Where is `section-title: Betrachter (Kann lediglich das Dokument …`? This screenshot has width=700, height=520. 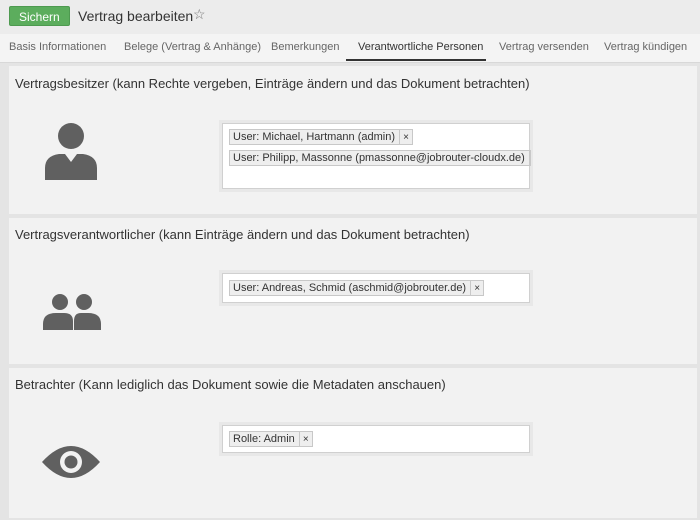 section-title: Betrachter (Kann lediglich das Dokument … is located at coordinates (230, 384).